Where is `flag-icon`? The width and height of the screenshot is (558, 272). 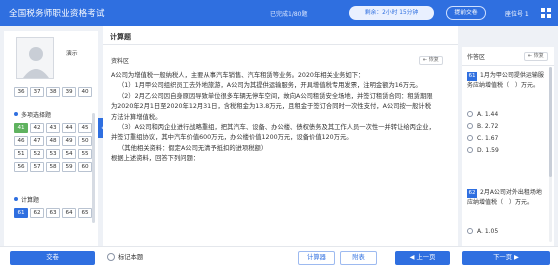
flag-icon is located at coordinates (111, 256).